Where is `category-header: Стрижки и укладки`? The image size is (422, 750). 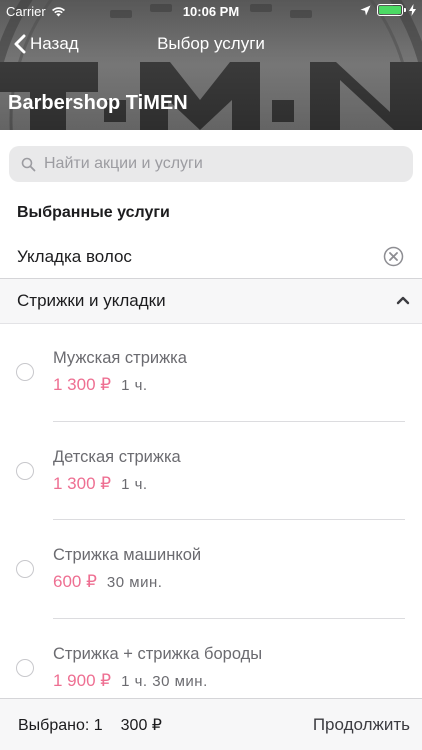
category-header: Стрижки и укладки is located at coordinates (211, 301).